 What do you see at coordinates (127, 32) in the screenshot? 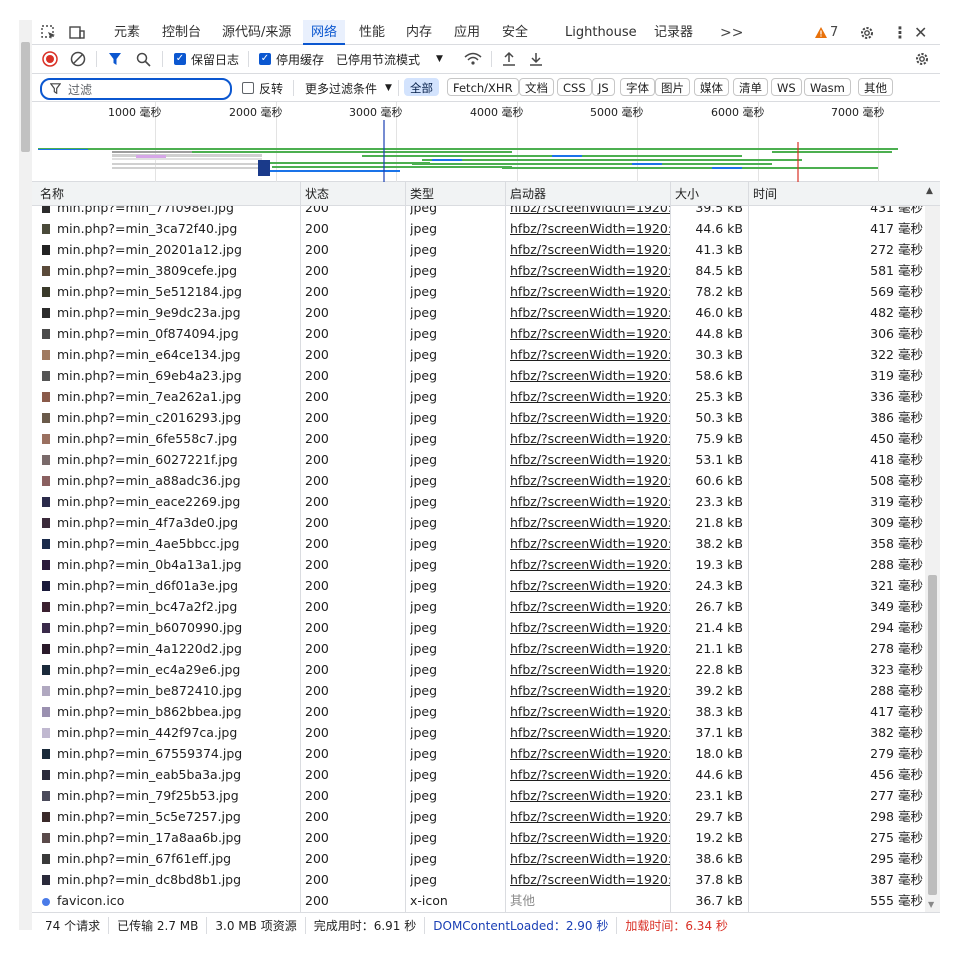
I see `tab-0: 元素` at bounding box center [127, 32].